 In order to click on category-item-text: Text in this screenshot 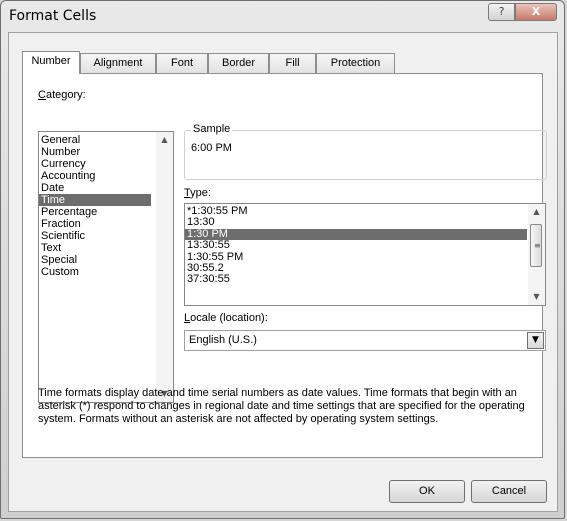, I will do `click(95, 248)`.